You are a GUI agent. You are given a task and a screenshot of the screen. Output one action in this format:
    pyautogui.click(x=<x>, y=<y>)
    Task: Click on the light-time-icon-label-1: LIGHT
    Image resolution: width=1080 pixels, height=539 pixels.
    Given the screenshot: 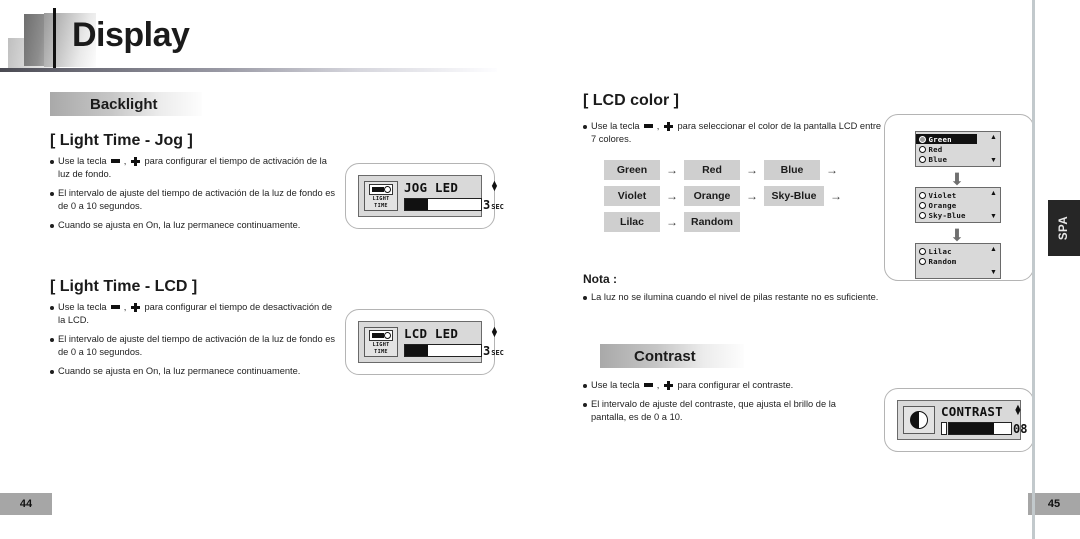 What is the action you would take?
    pyautogui.click(x=381, y=344)
    